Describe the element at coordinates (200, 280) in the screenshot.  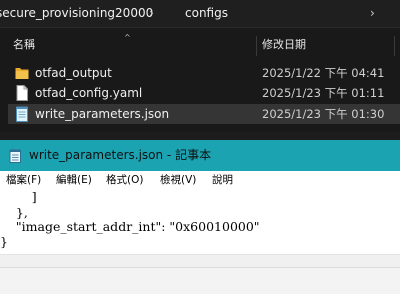
I see `status-bar` at that location.